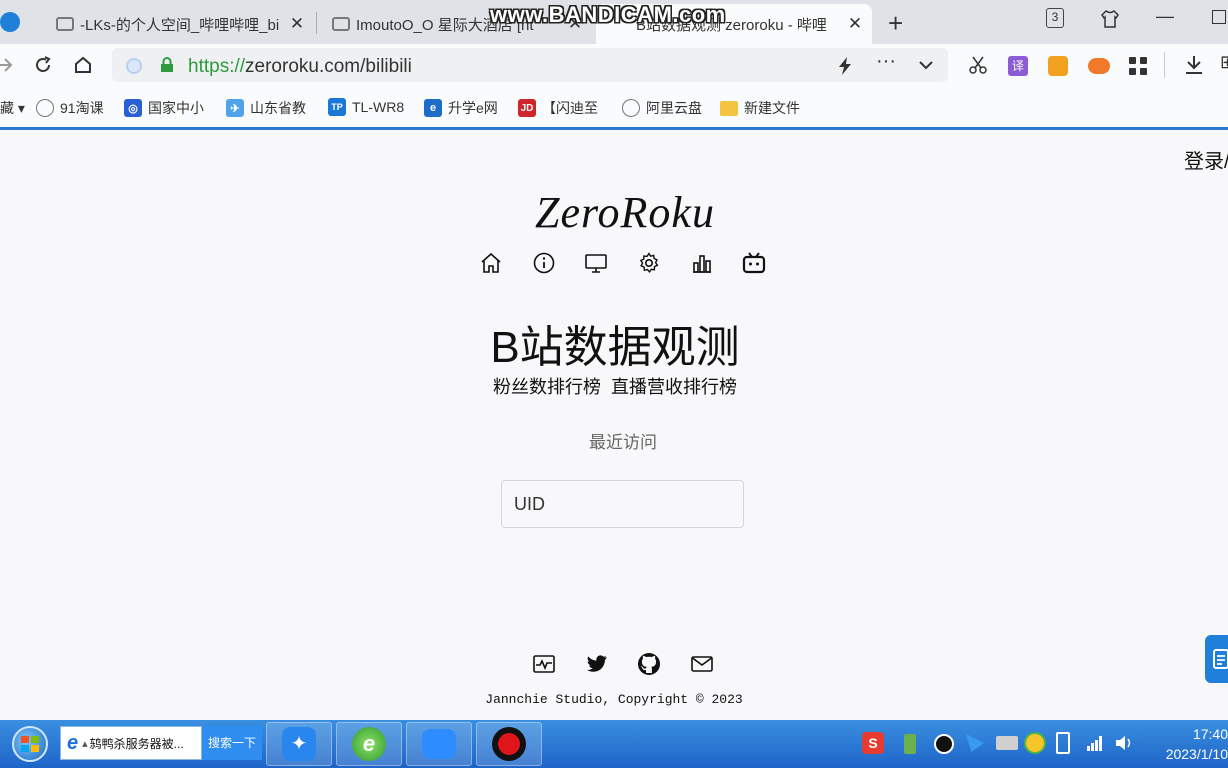 The height and width of the screenshot is (768, 1228). Describe the element at coordinates (944, 744) in the screenshot. I see `record-tray-icon` at that location.